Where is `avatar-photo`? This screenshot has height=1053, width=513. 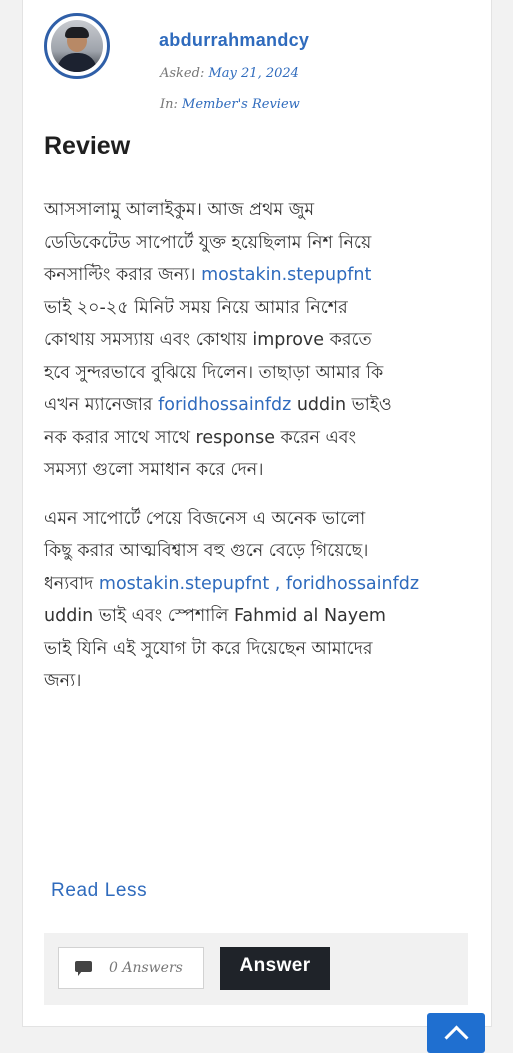
avatar-photo is located at coordinates (77, 46).